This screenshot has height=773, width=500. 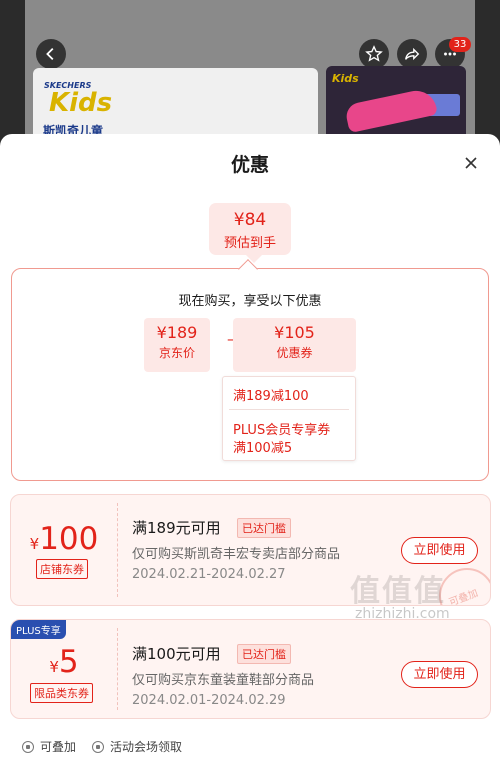 What do you see at coordinates (282, 430) in the screenshot?
I see `coupon-detail-item: PLUS会员专享券` at bounding box center [282, 430].